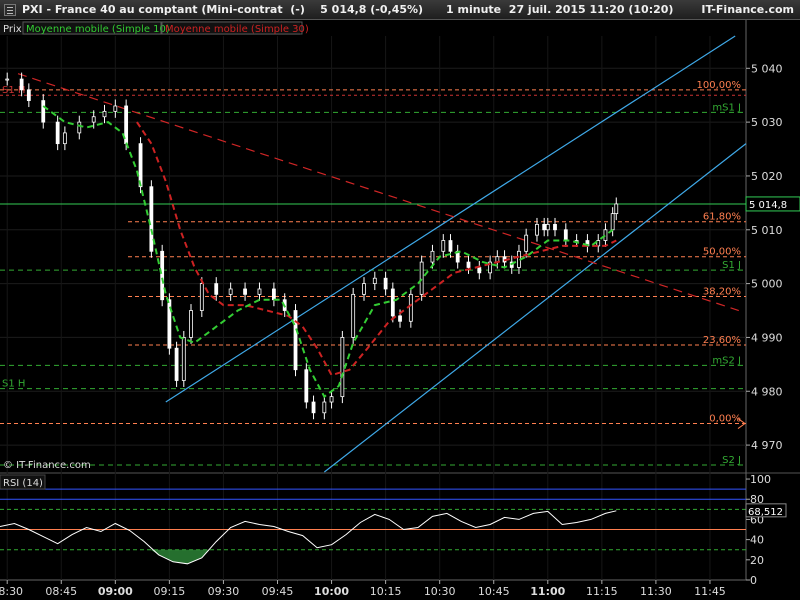  Describe the element at coordinates (719, 85) in the screenshot. I see `level-label: 100,00%` at that location.